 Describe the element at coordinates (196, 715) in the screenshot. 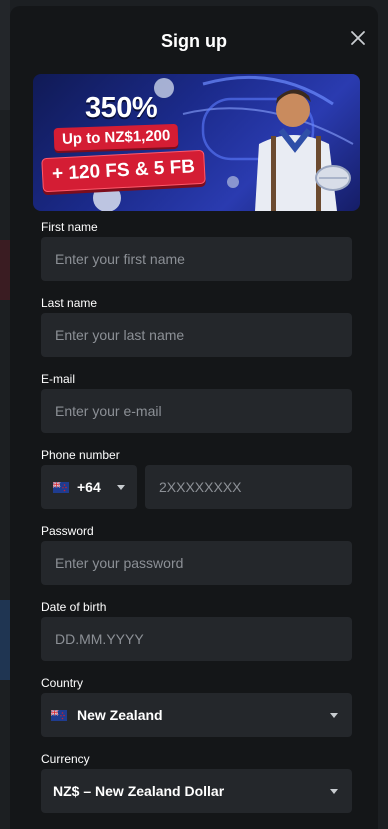

I see `country-select: New Zealand` at that location.